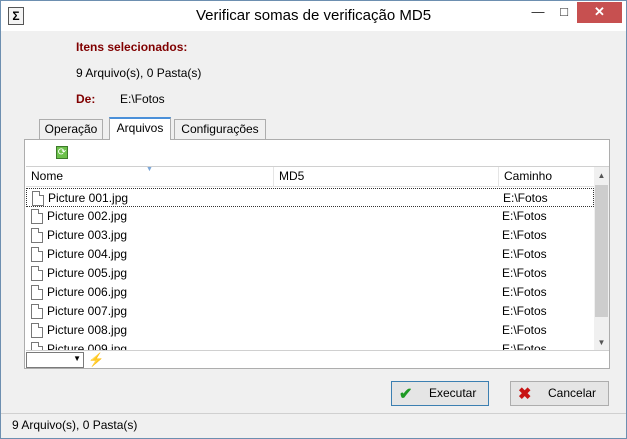 This screenshot has height=439, width=627. I want to click on filter-dropdown: ▼, so click(55, 360).